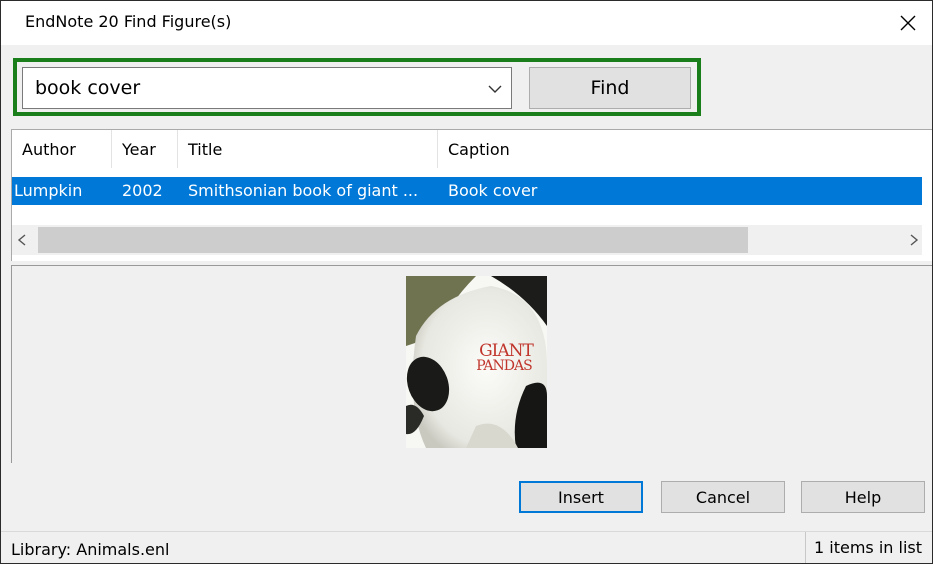 This screenshot has height=564, width=933. What do you see at coordinates (863, 497) in the screenshot?
I see `help-button: Help` at bounding box center [863, 497].